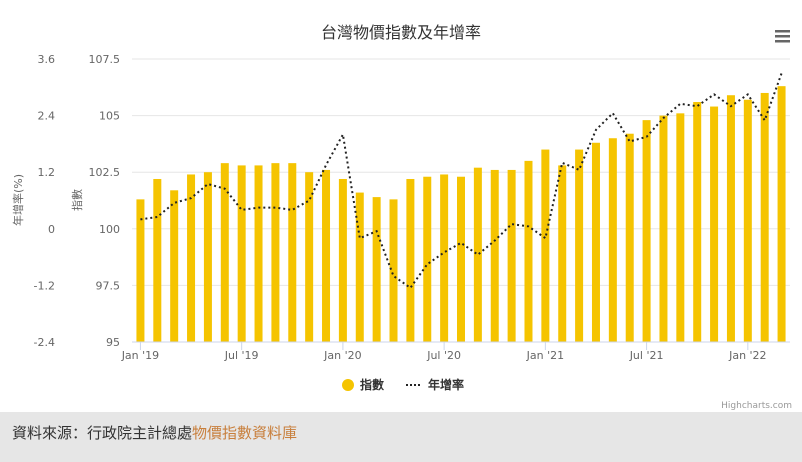 This screenshot has width=802, height=462. Describe the element at coordinates (342, 355) in the screenshot. I see `x-tick-label: Jan '20` at that location.